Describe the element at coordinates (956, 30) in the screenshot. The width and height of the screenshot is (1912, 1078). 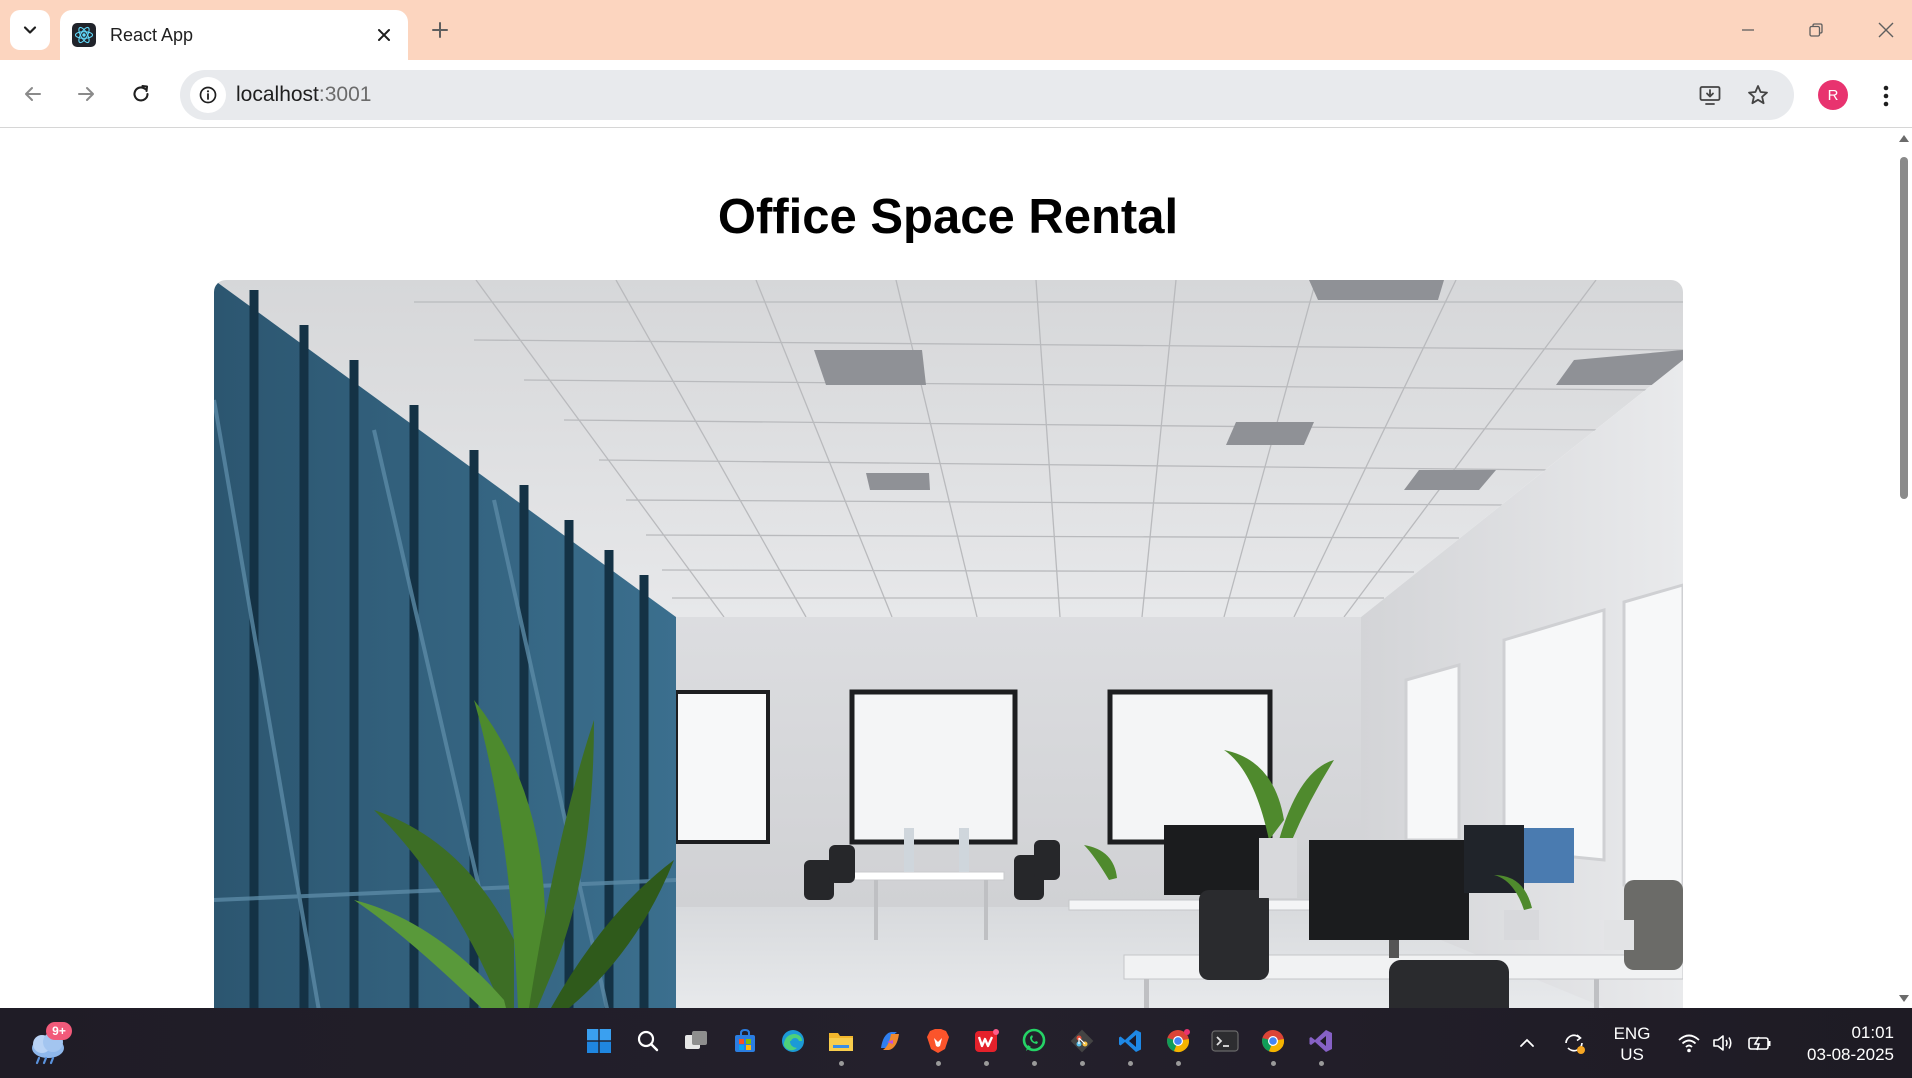
I see `tab-strip: React App` at that location.